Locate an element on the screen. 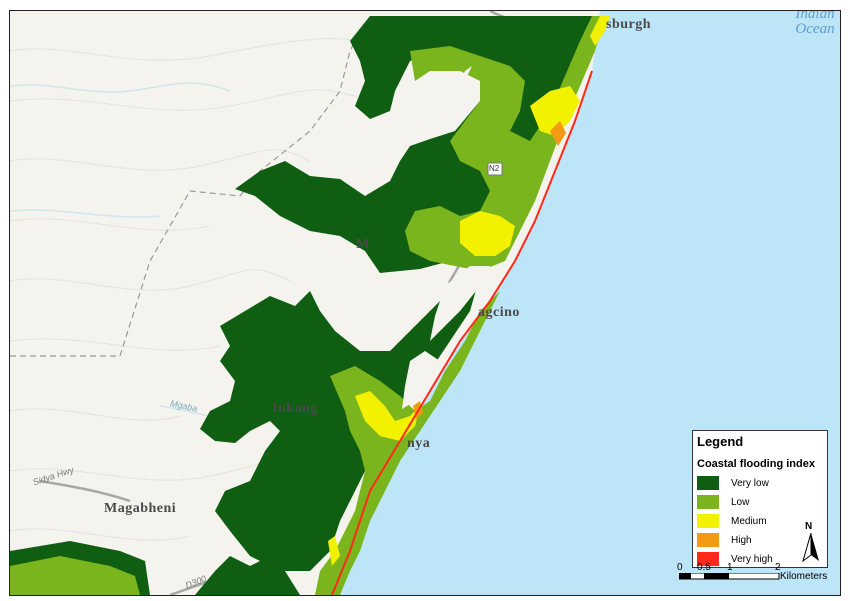 This screenshot has height=601, width=850. legend-label-low: Low is located at coordinates (740, 502).